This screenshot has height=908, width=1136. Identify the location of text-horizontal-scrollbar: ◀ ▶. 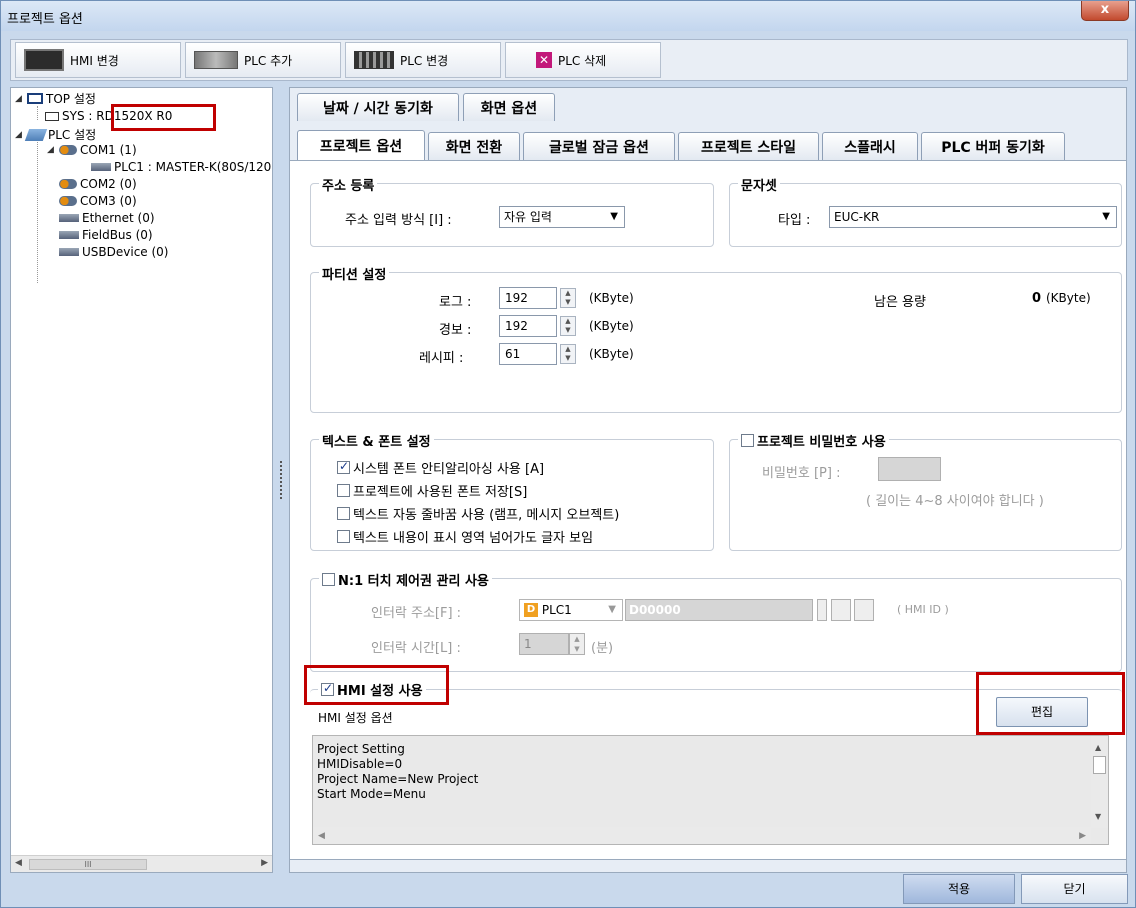
(702, 835).